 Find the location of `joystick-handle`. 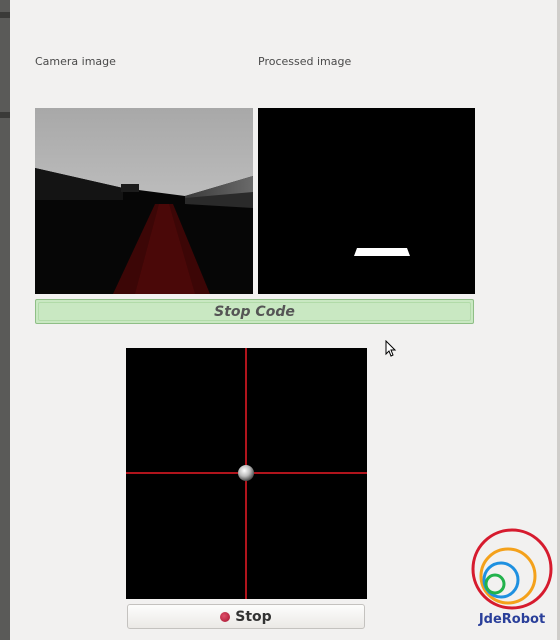

joystick-handle is located at coordinates (246, 473).